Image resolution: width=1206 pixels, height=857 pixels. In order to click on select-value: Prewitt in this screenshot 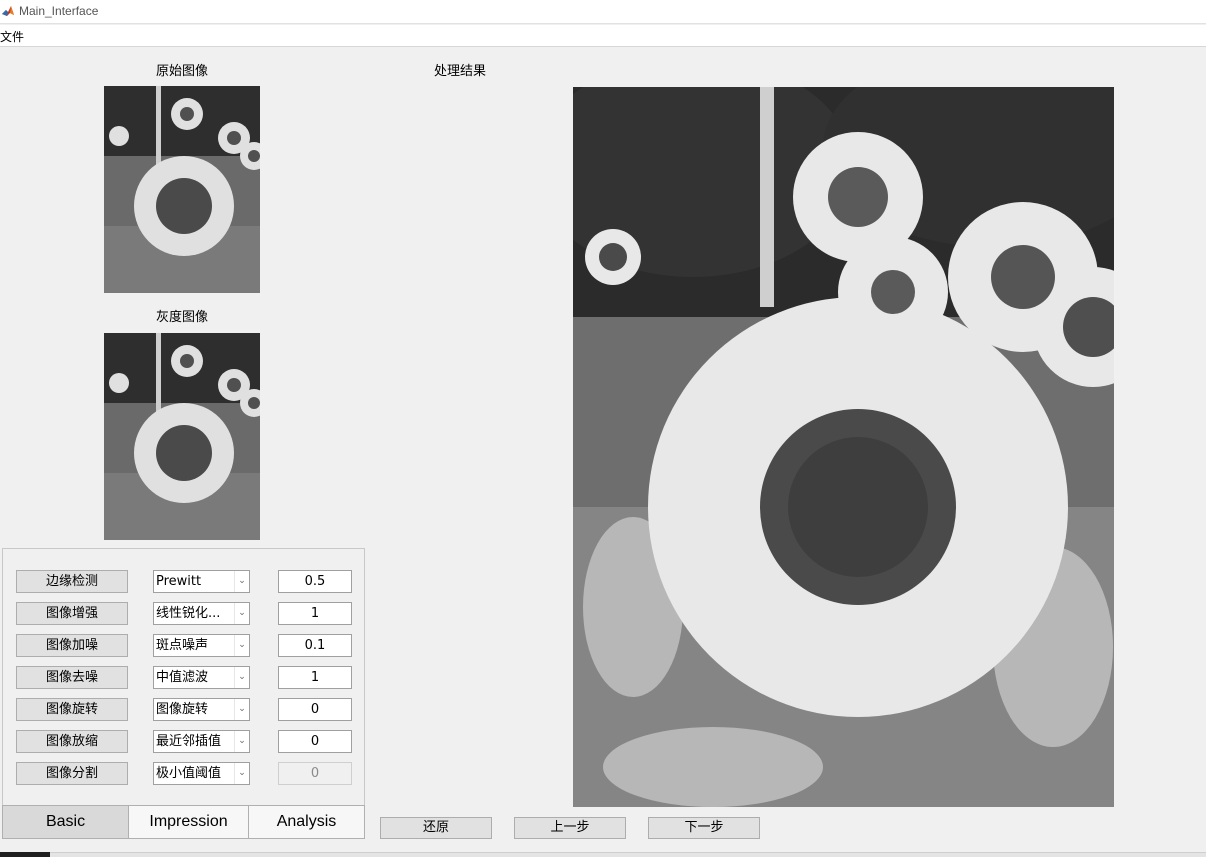, I will do `click(179, 581)`.